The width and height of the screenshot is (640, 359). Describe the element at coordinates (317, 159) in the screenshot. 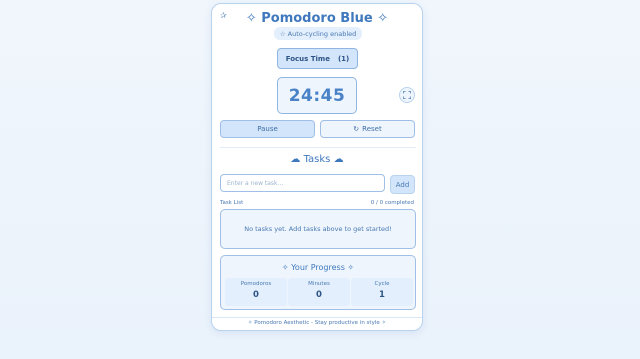

I see `tasks-heading: ☁ Tasks ☁` at that location.